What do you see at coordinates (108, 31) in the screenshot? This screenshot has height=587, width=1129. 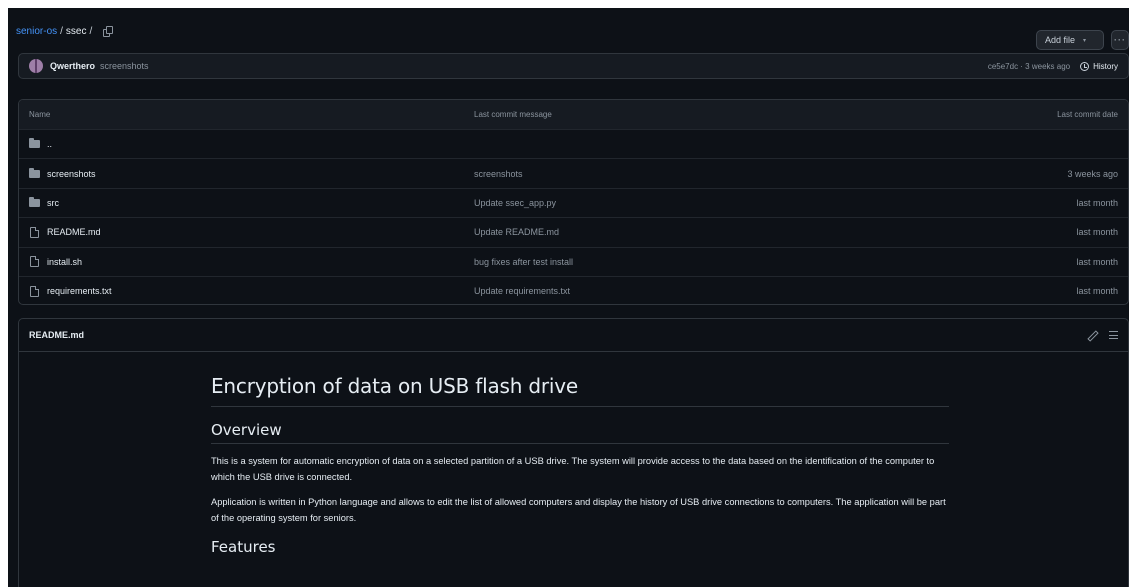 I see `copy-path-icon` at bounding box center [108, 31].